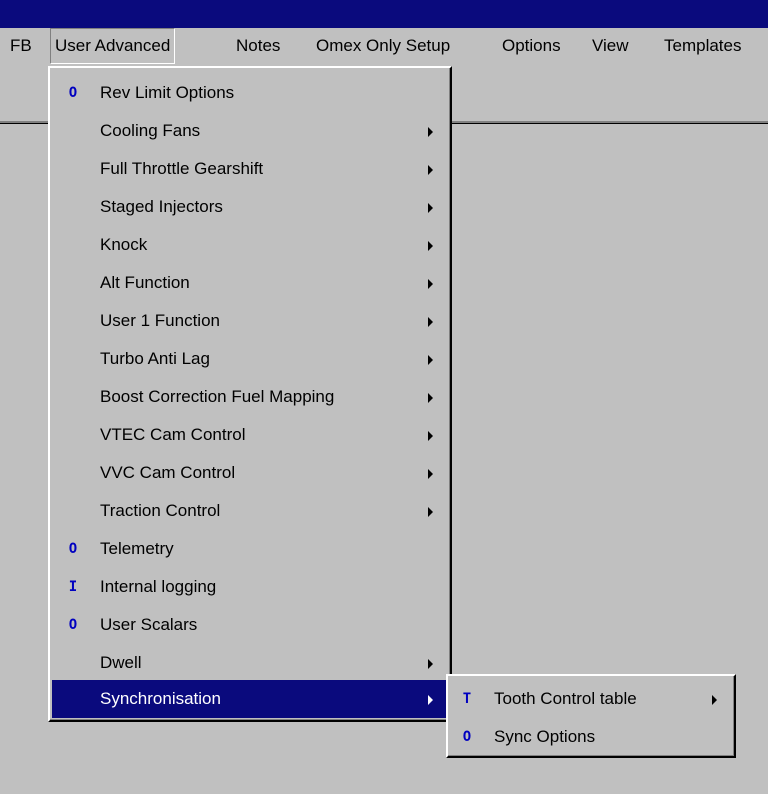 This screenshot has height=794, width=768. What do you see at coordinates (467, 699) in the screenshot?
I see `table-badge-icon: T` at bounding box center [467, 699].